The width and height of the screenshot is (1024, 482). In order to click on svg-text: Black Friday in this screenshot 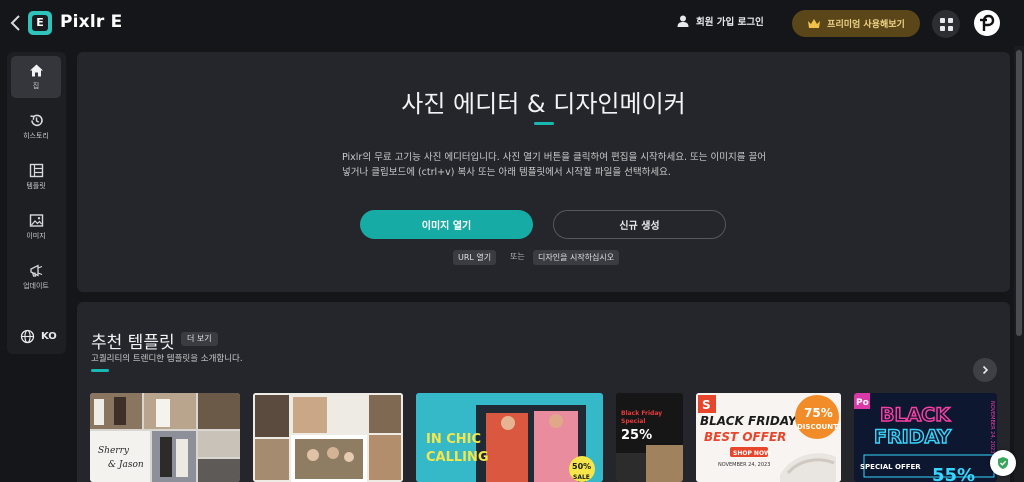, I will do `click(641, 413)`.